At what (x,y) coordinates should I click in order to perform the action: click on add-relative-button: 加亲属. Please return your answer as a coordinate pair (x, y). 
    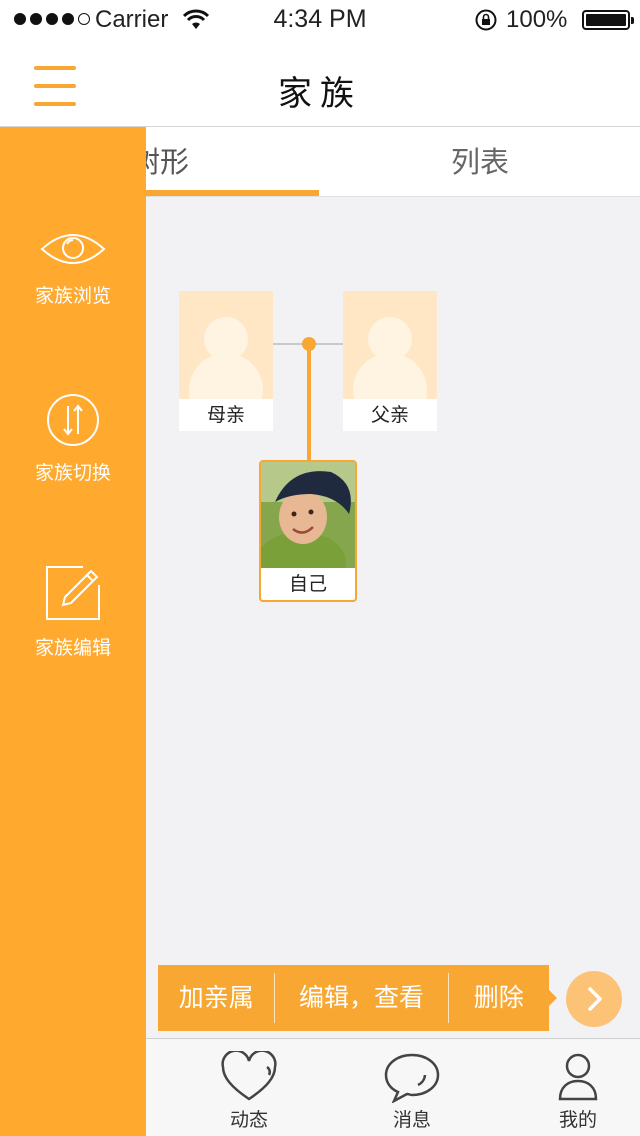
    Looking at the image, I should click on (216, 998).